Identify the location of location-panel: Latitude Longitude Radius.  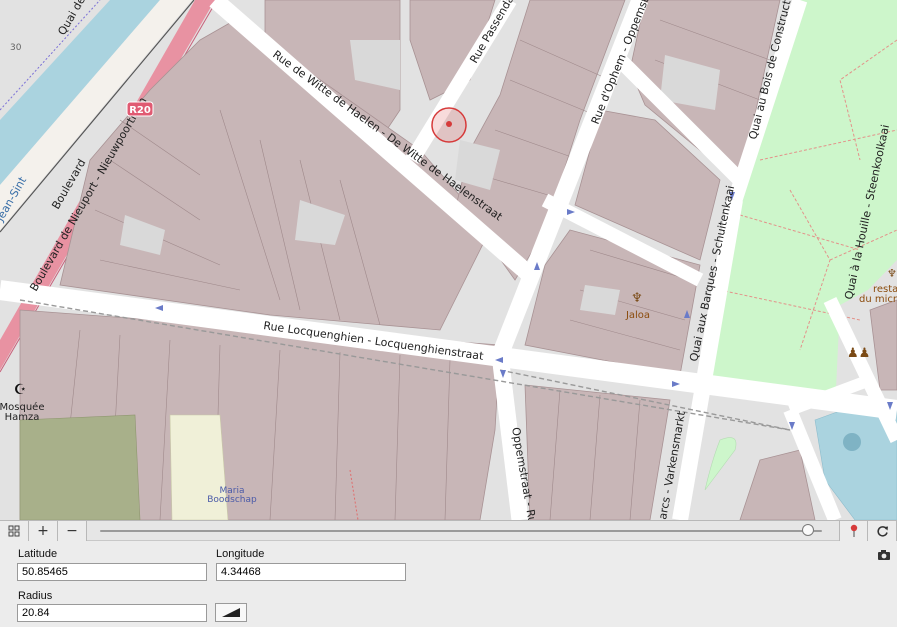
(448, 584).